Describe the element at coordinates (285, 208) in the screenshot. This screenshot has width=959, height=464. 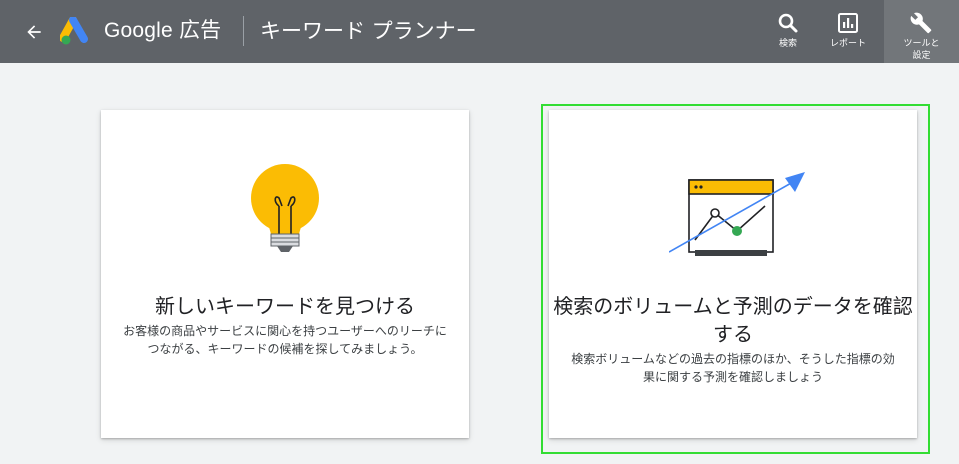
I see `lightbulb-icon` at that location.